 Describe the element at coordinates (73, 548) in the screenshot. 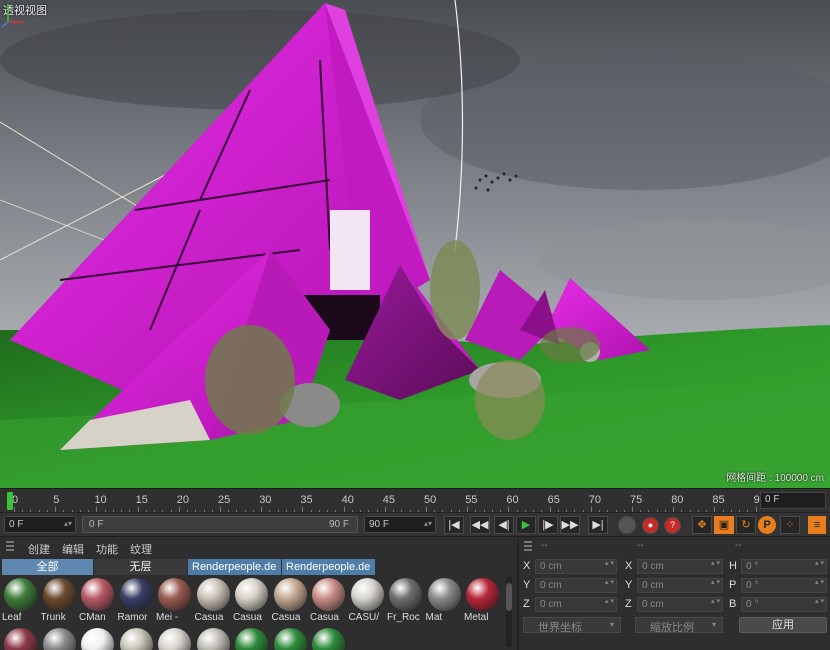

I see `menu-edit: 编辑` at that location.